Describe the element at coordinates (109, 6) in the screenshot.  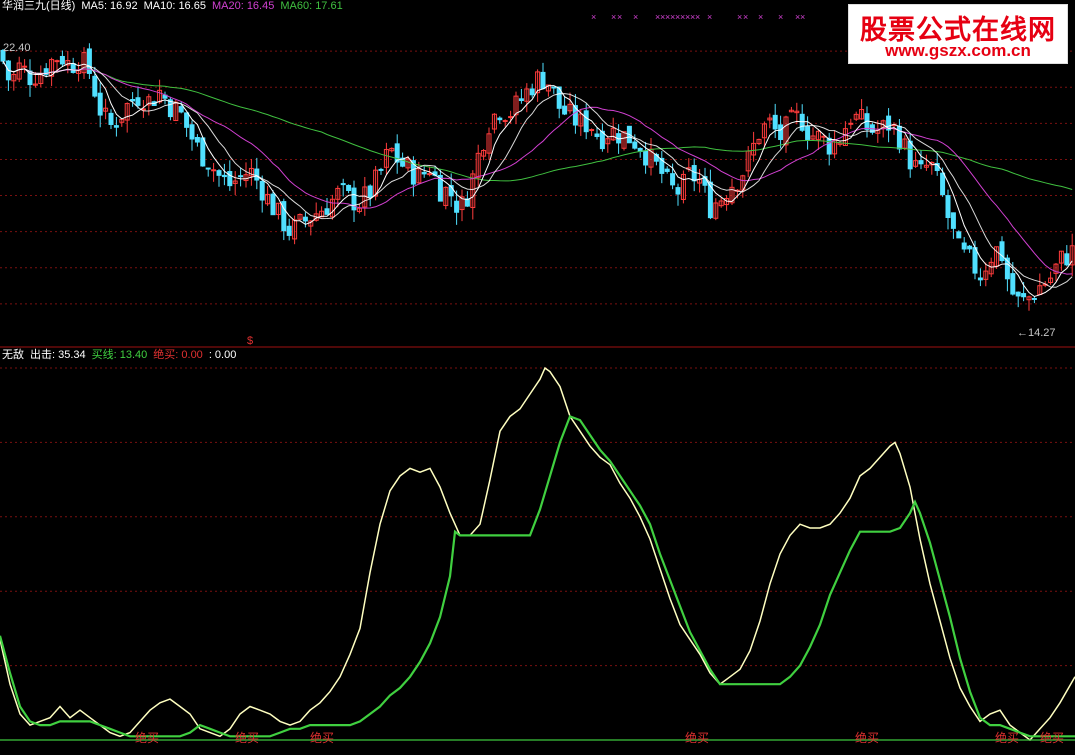
I see `ma5-readout: MA5: 16.92` at that location.